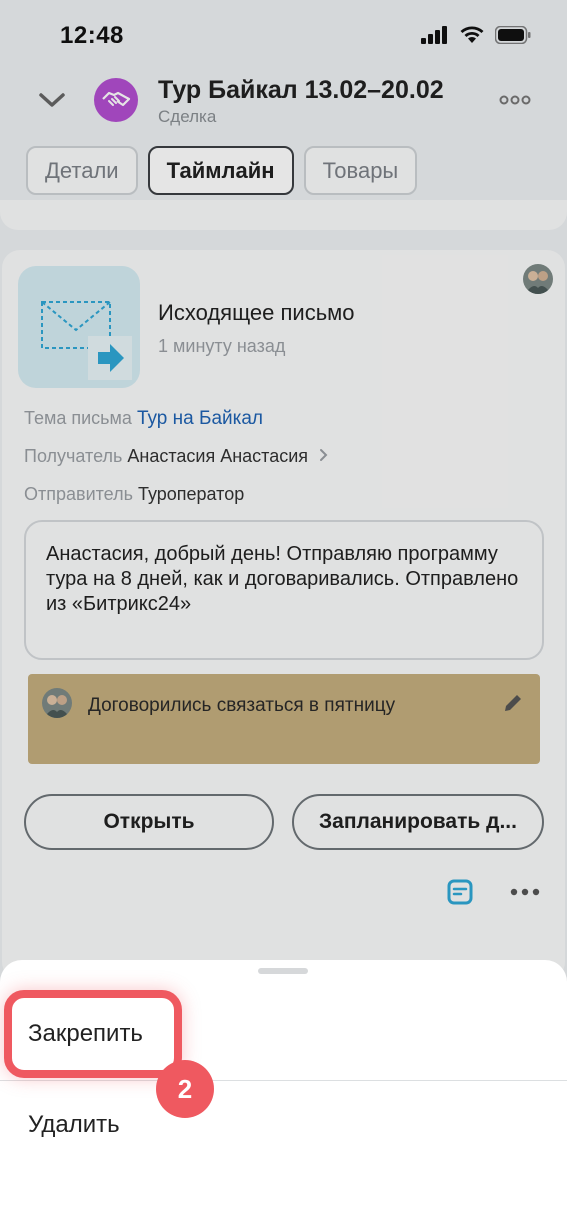 Image resolution: width=567 pixels, height=1227 pixels. Describe the element at coordinates (283, 1080) in the screenshot. I see `divider` at that location.